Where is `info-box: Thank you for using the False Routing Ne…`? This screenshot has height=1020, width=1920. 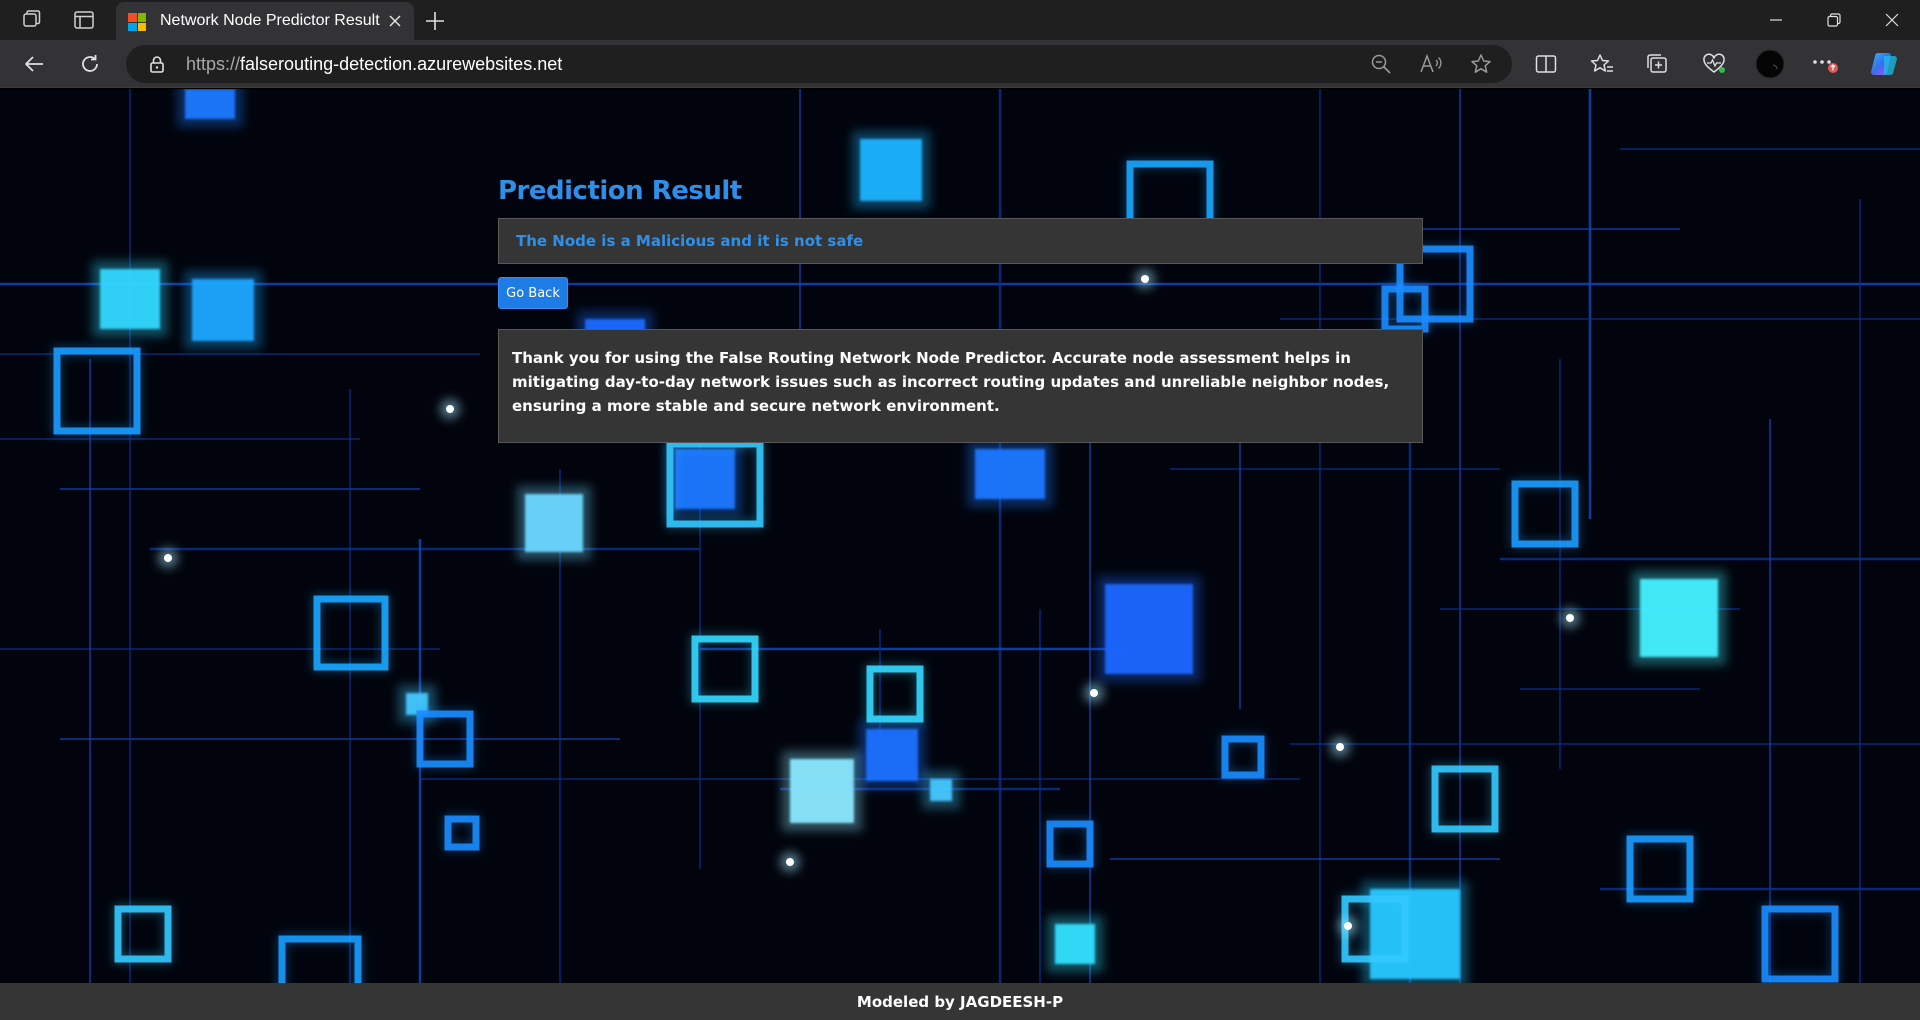
info-box: Thank you for using the False Routing Ne… is located at coordinates (960, 386).